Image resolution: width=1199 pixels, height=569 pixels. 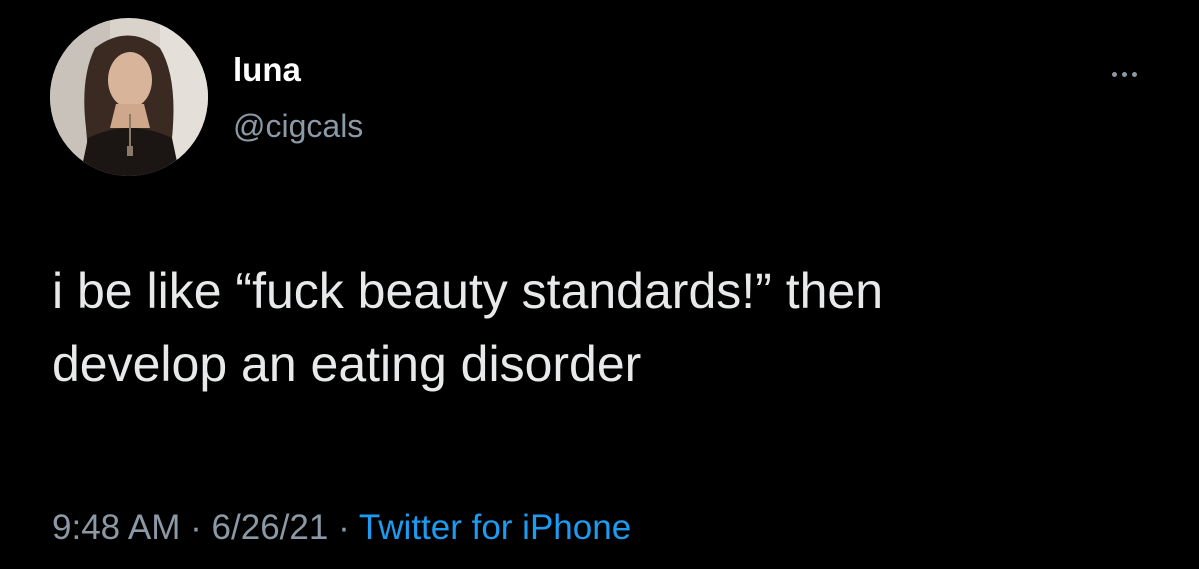 I want to click on tweet-metadata: 9:48 AM · 6/26/21 · Twitter for iPhone, so click(x=341, y=528).